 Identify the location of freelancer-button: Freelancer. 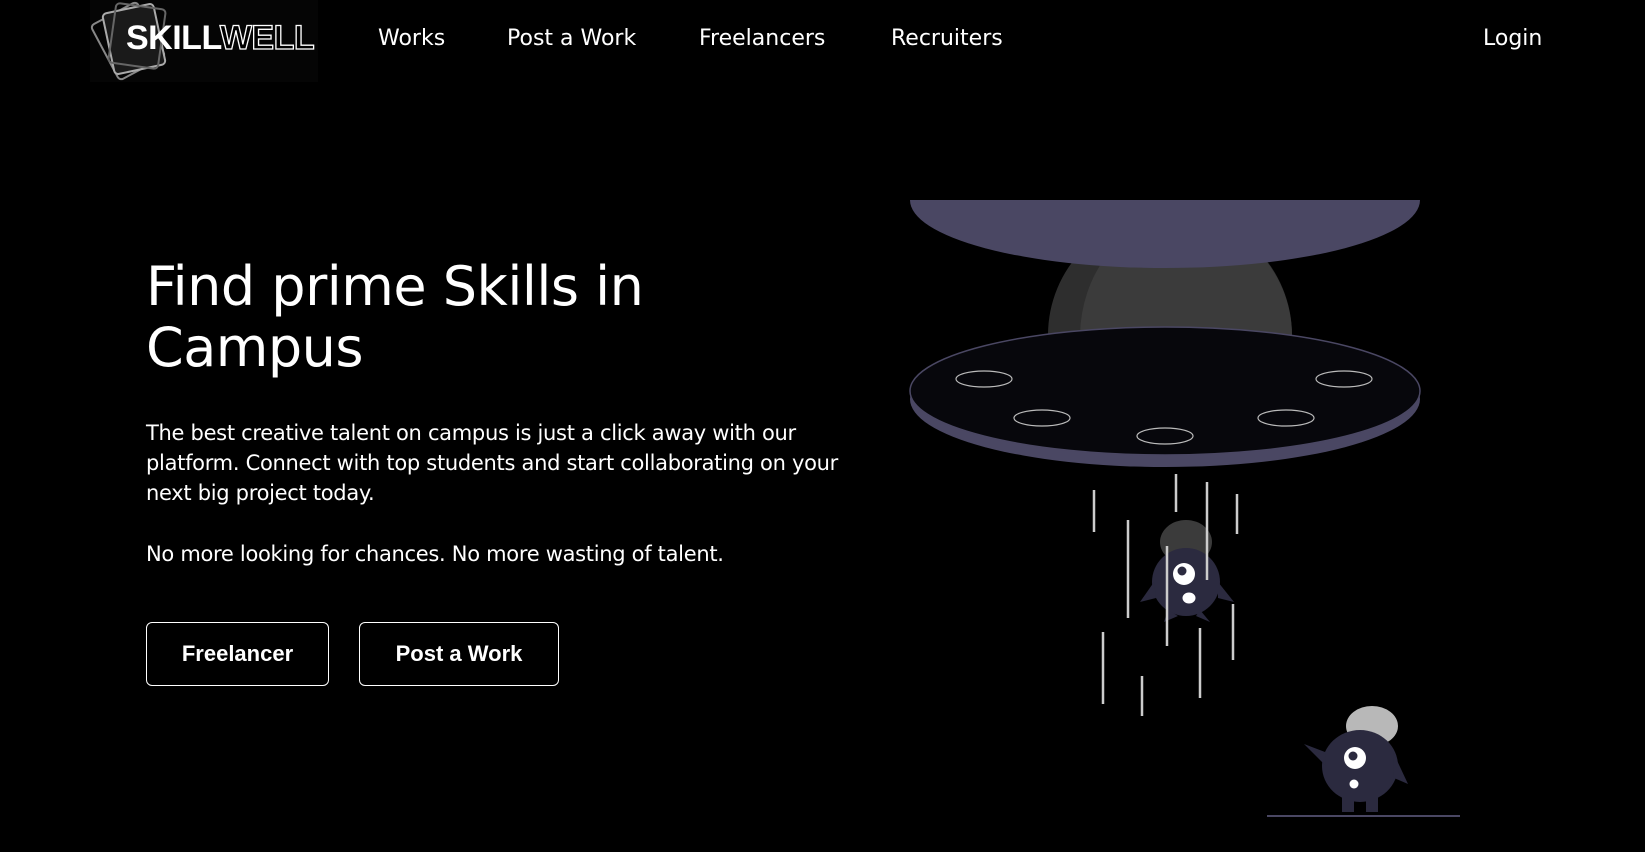
(237, 654).